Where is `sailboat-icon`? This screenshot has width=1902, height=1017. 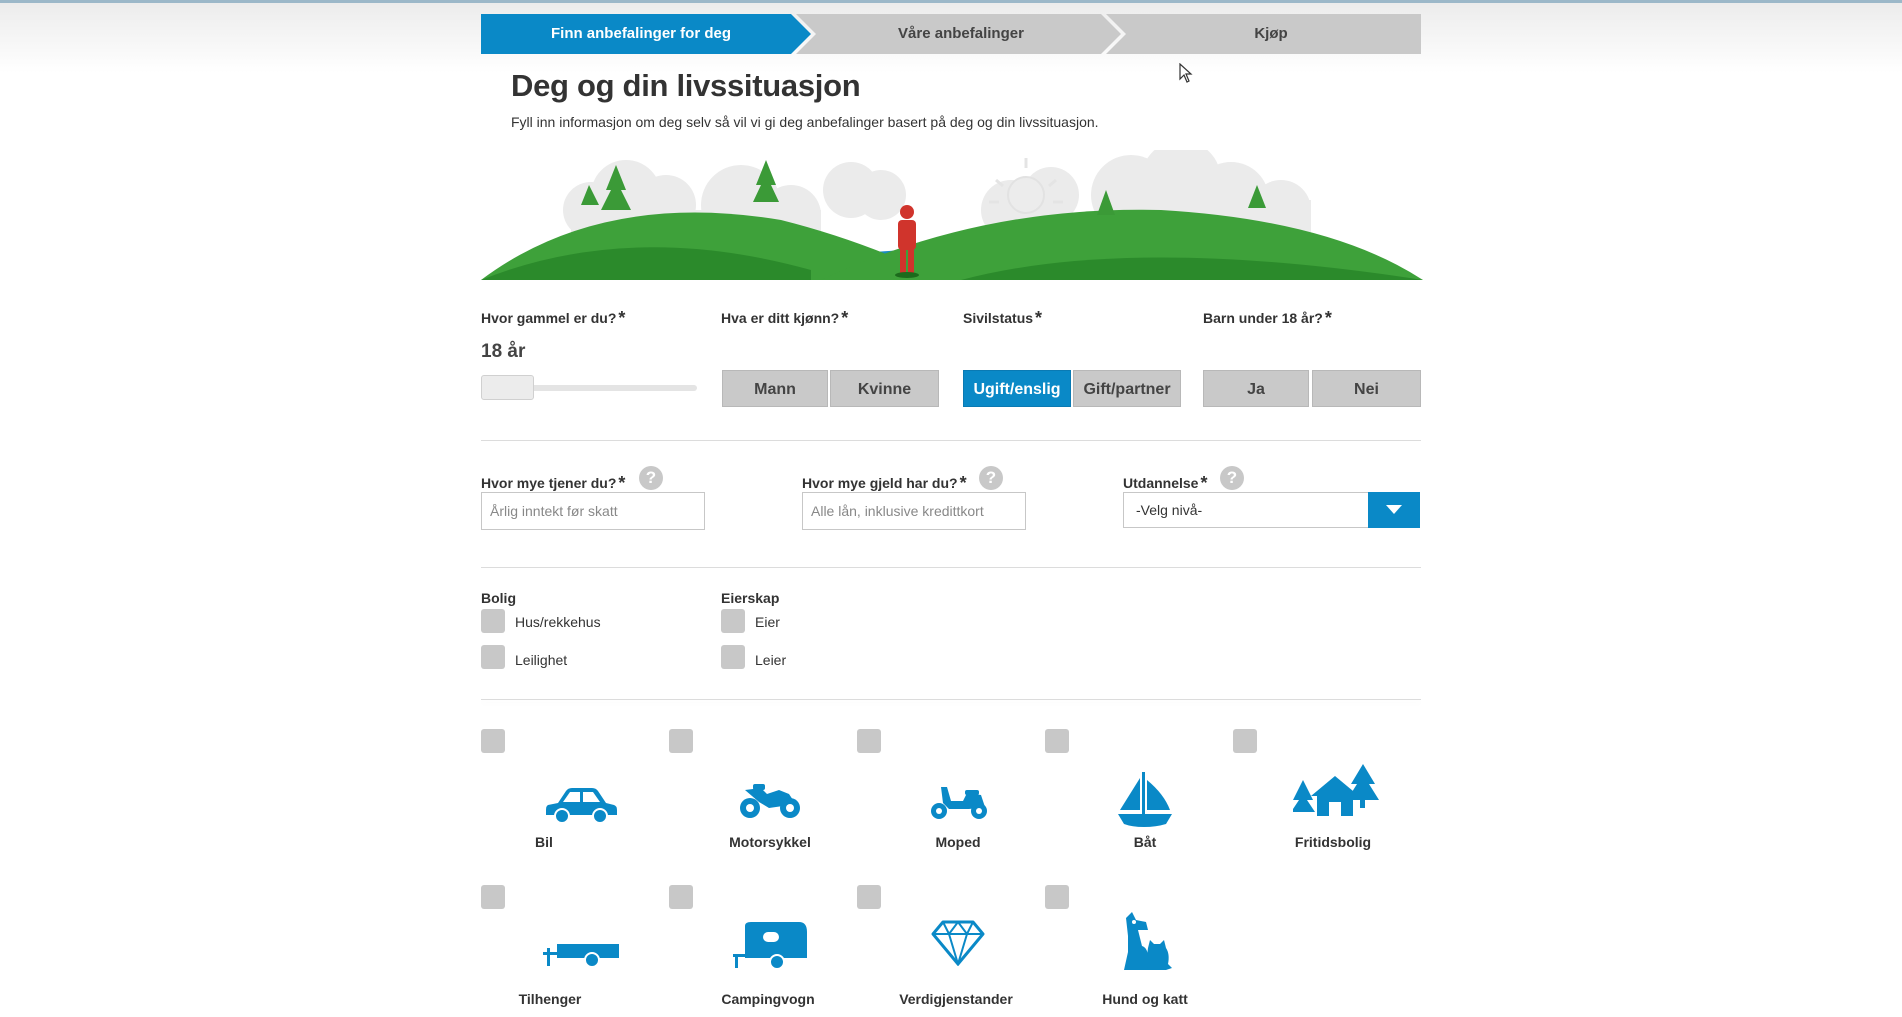 sailboat-icon is located at coordinates (1145, 799).